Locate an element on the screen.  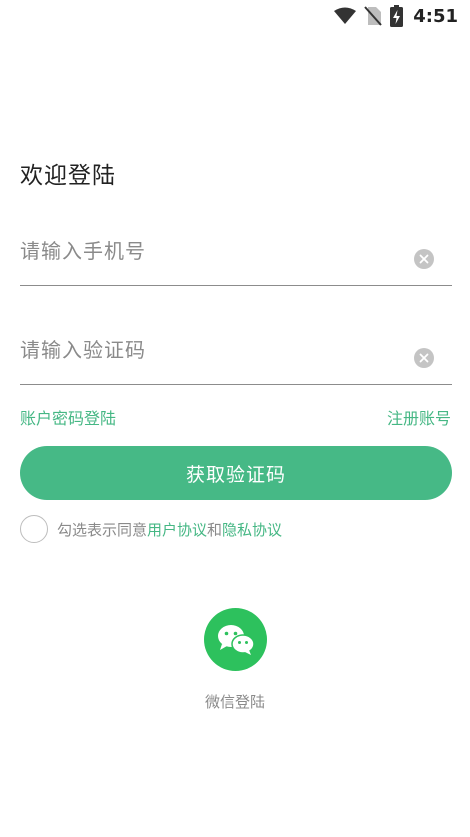
verification-code-input is located at coordinates (210, 350).